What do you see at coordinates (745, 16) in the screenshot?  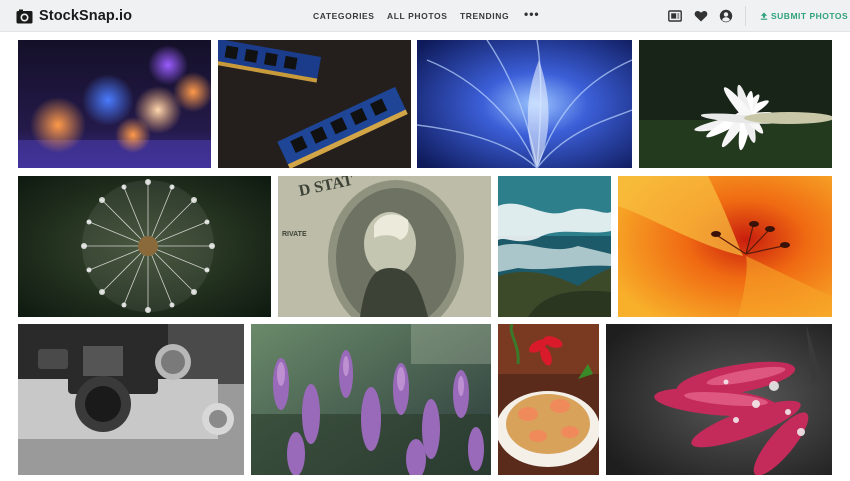 I see `header-divider` at bounding box center [745, 16].